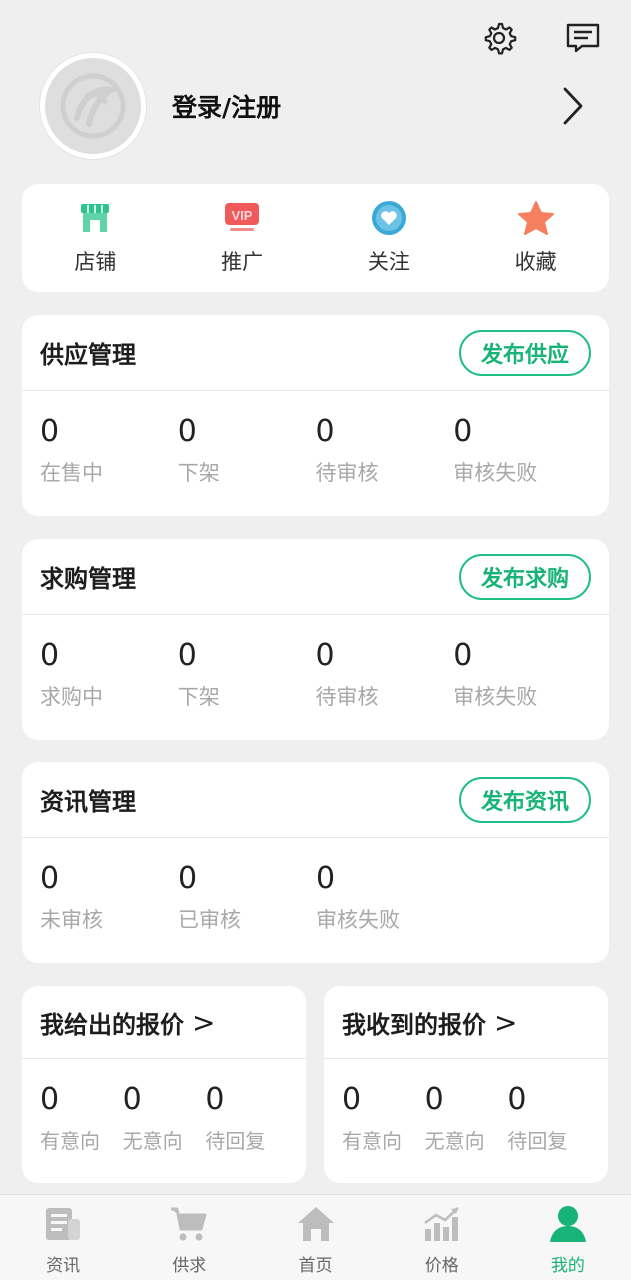  Describe the element at coordinates (524, 352) in the screenshot. I see `publish-supply-button: 发布供应` at that location.